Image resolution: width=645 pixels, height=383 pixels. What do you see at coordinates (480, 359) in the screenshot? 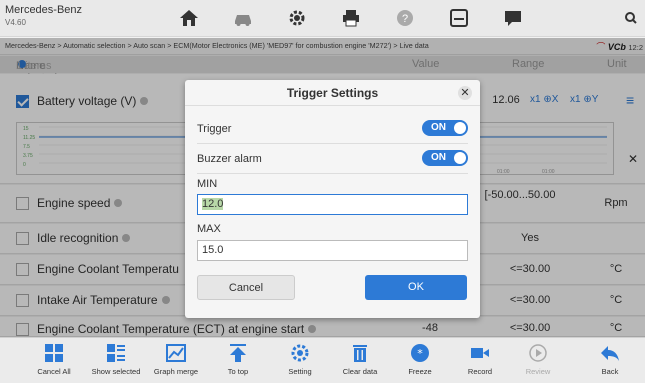
I see `record-button: Record` at bounding box center [480, 359].